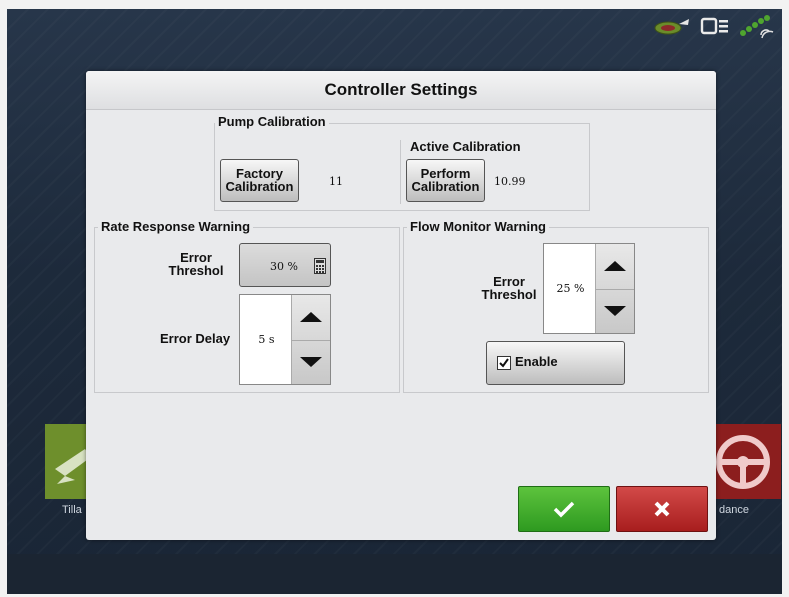 The width and height of the screenshot is (789, 597). I want to click on group-divider, so click(400, 172).